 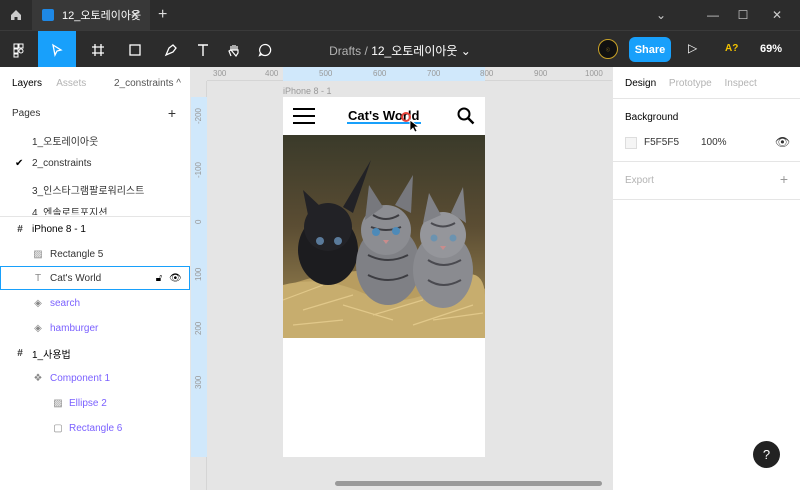 I want to click on ruler-tick: 600, so click(x=380, y=73).